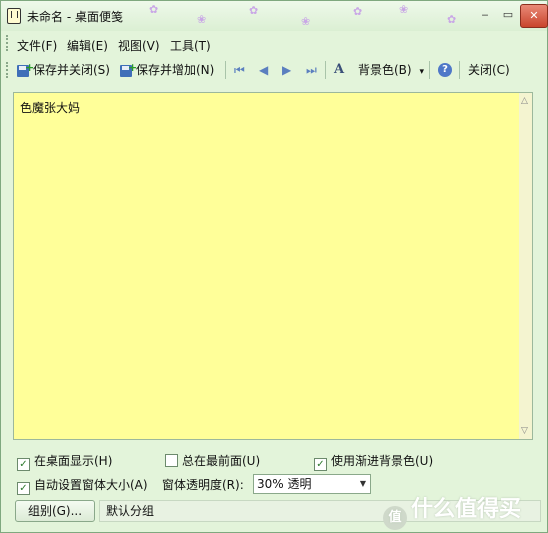  I want to click on dropdown-arrow-icon: ▾, so click(421, 72).